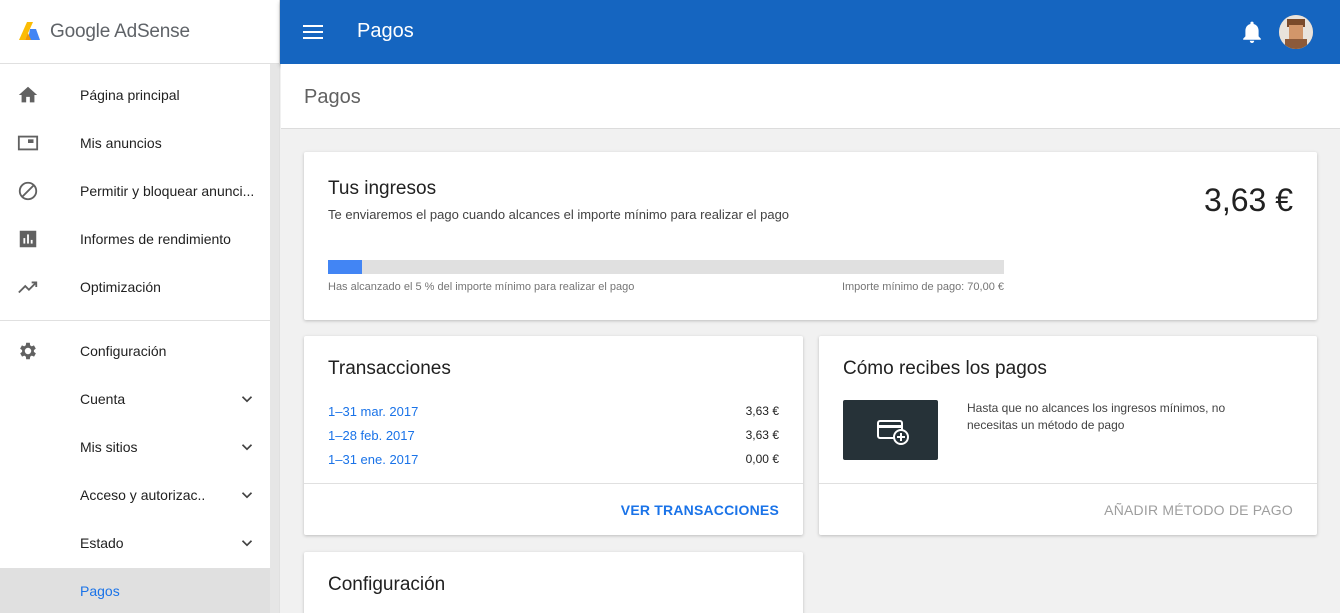 This screenshot has width=1340, height=613. I want to click on sidebar-item-label: Informes de rendimiento, so click(155, 239).